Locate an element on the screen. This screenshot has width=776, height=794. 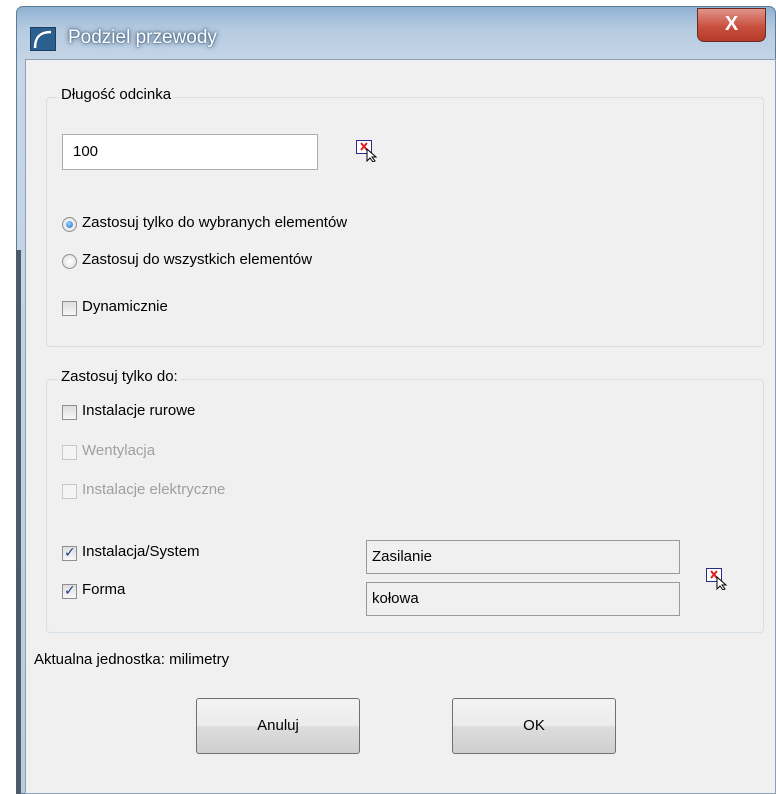
dynamic-label: Dynamicznie is located at coordinates (125, 306).